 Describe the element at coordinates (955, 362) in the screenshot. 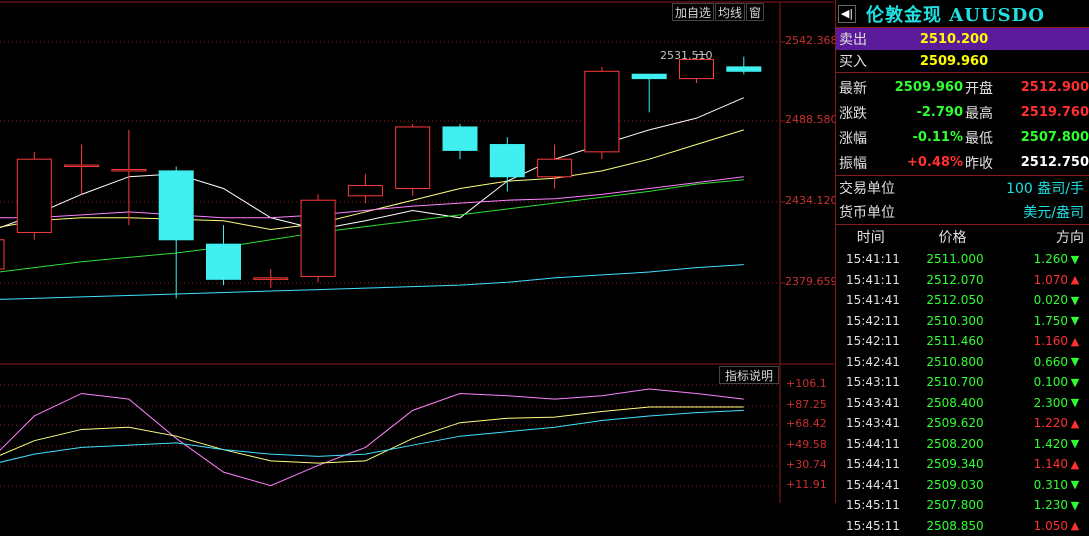

I see `tick-price: 2510.800` at that location.